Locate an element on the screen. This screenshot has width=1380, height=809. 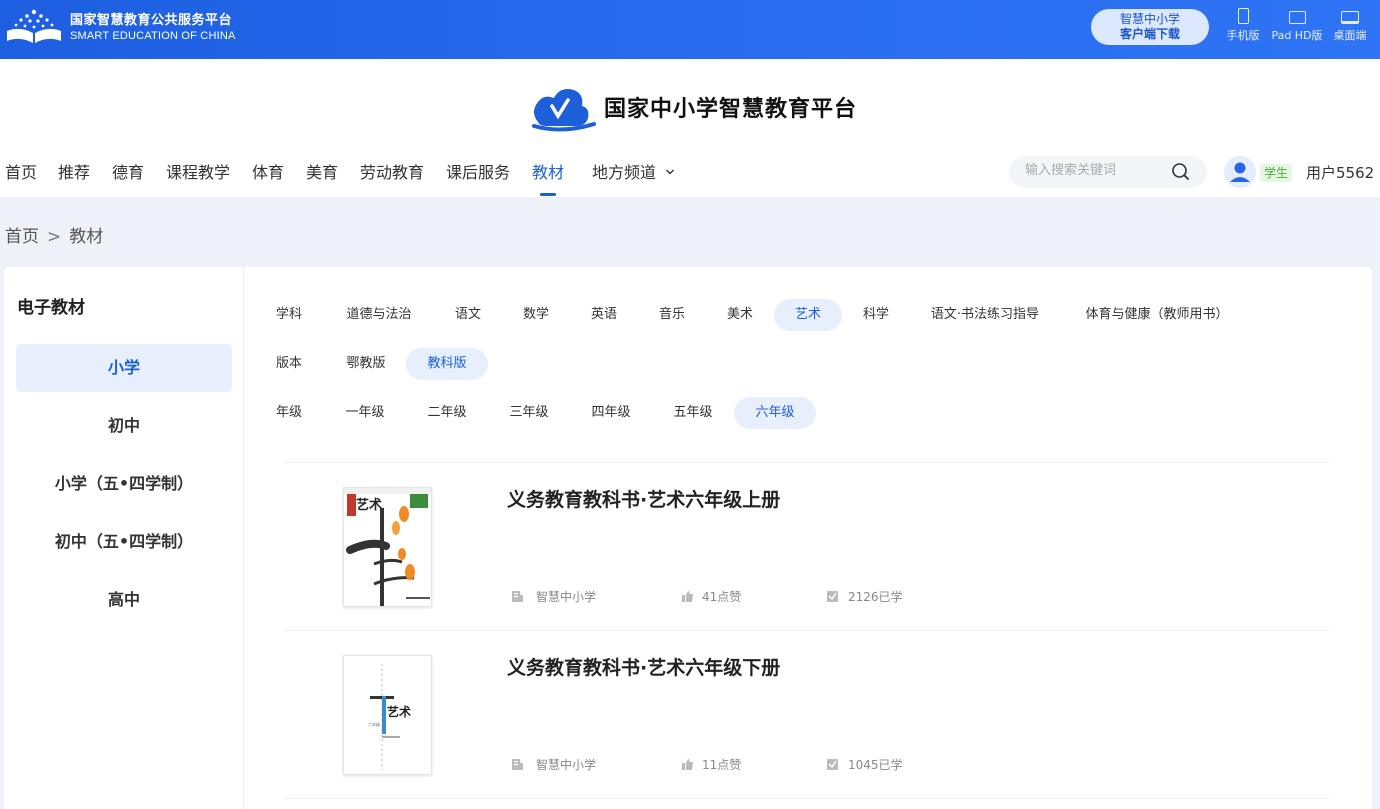
device-phone: 手机版 is located at coordinates (1243, 25).